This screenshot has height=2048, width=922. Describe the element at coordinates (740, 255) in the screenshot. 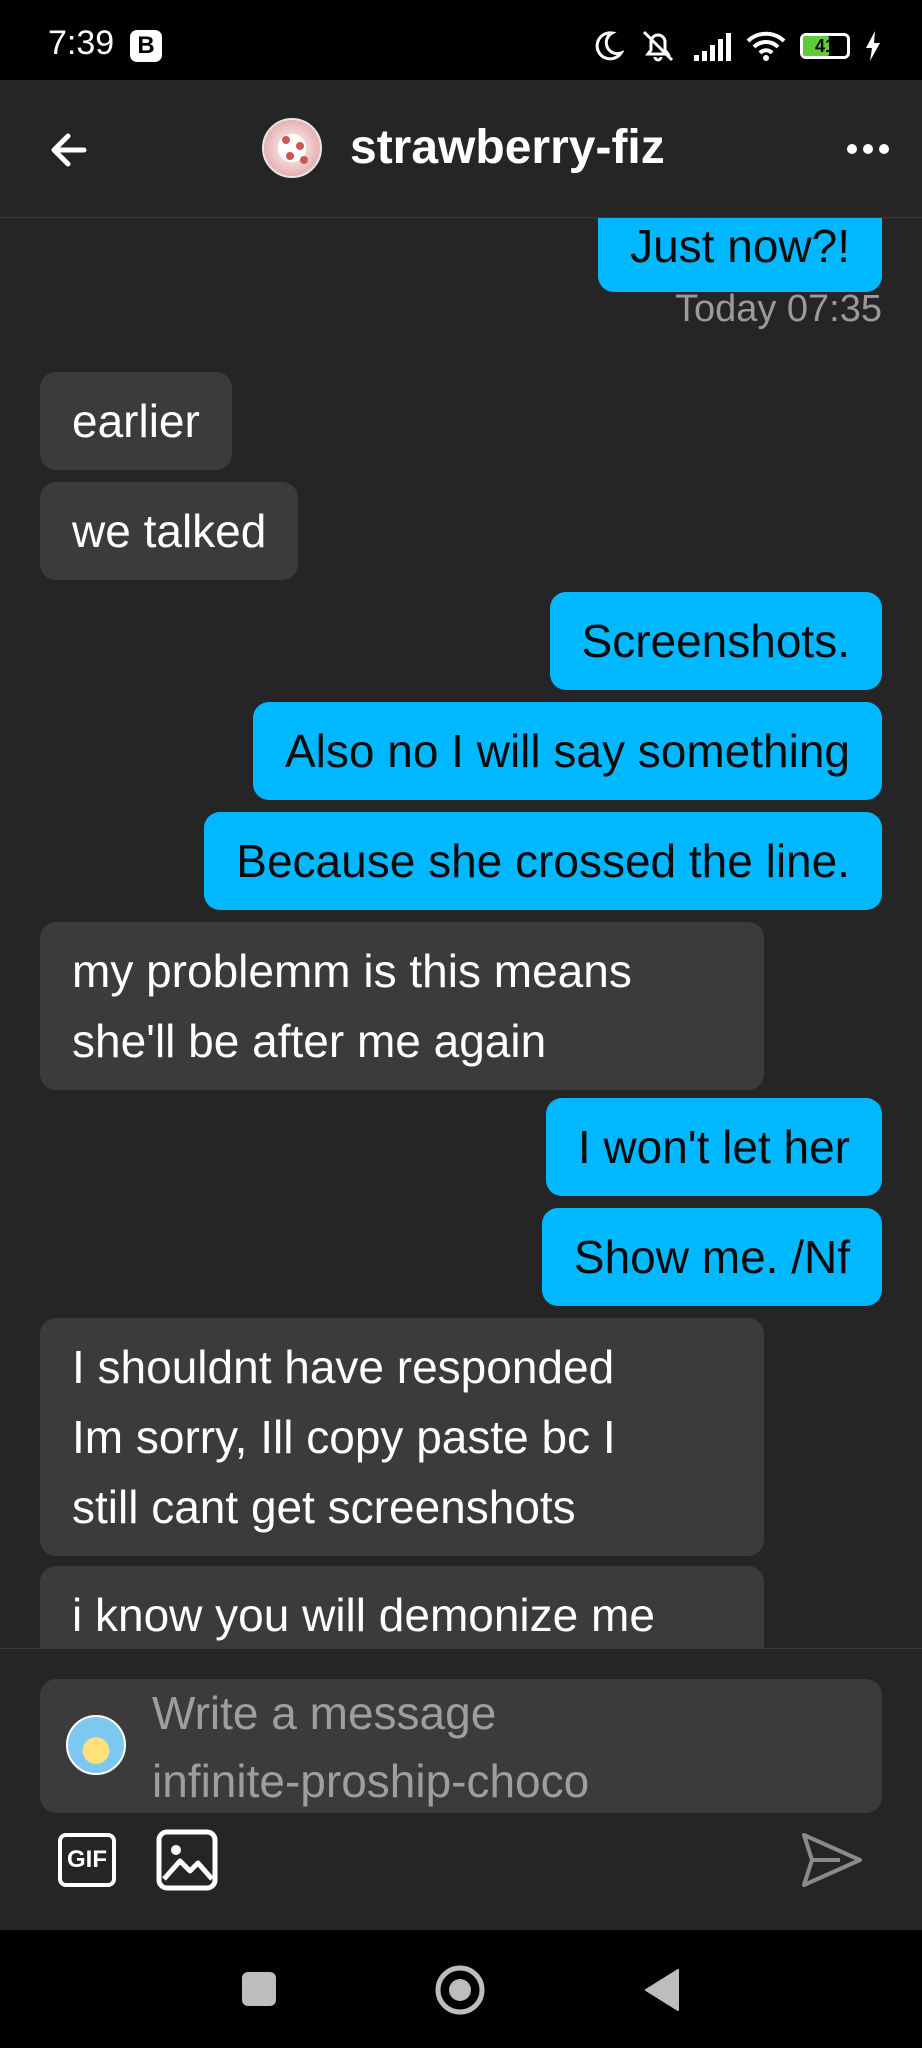

I see `message-outgoing: Just now?!` at that location.